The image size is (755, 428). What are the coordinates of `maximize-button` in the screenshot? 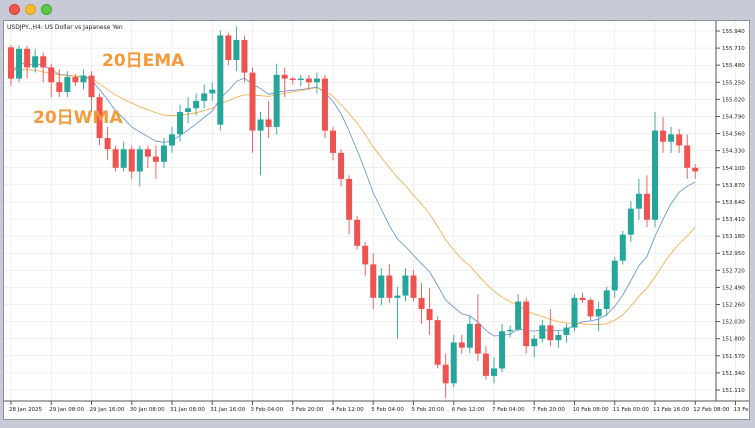 It's located at (46, 9).